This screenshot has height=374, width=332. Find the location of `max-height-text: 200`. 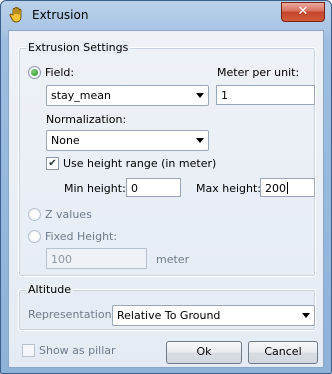

max-height-text: 200 is located at coordinates (275, 188).